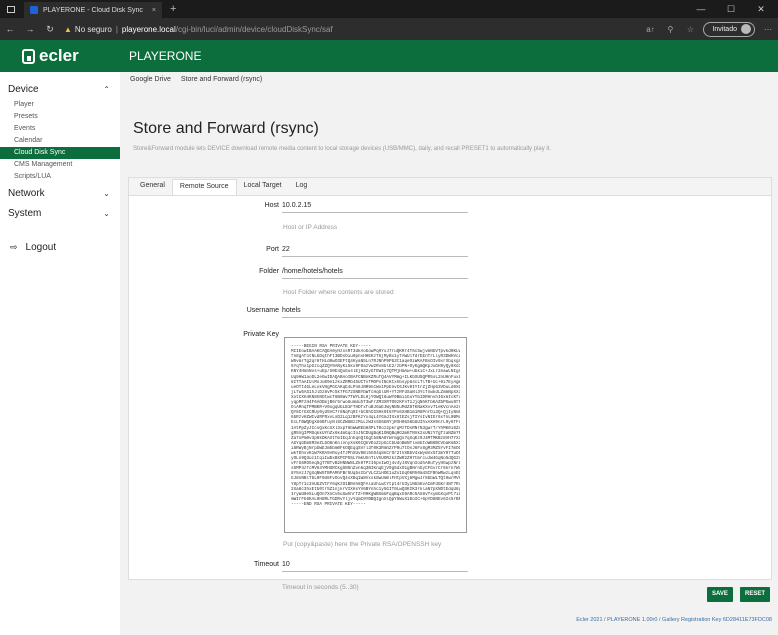  What do you see at coordinates (106, 89) in the screenshot?
I see `chevron-up-icon: ⌃` at bounding box center [106, 89].